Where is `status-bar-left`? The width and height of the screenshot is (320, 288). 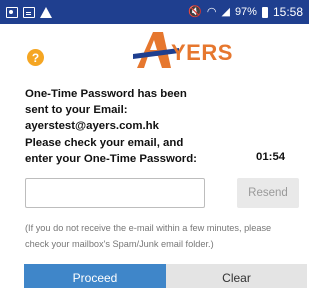 status-bar-left is located at coordinates (29, 12).